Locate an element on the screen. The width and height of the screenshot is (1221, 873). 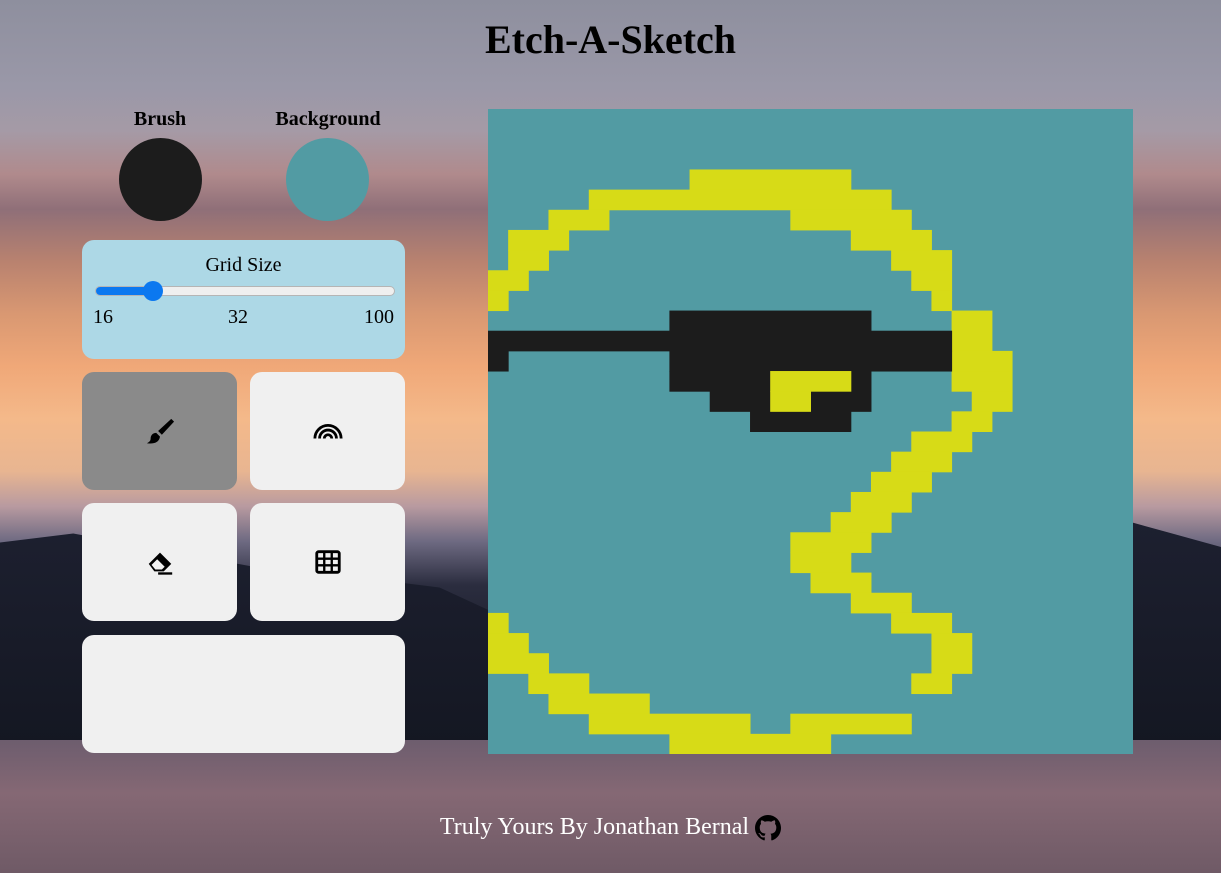
grid-size-slider is located at coordinates (245, 291).